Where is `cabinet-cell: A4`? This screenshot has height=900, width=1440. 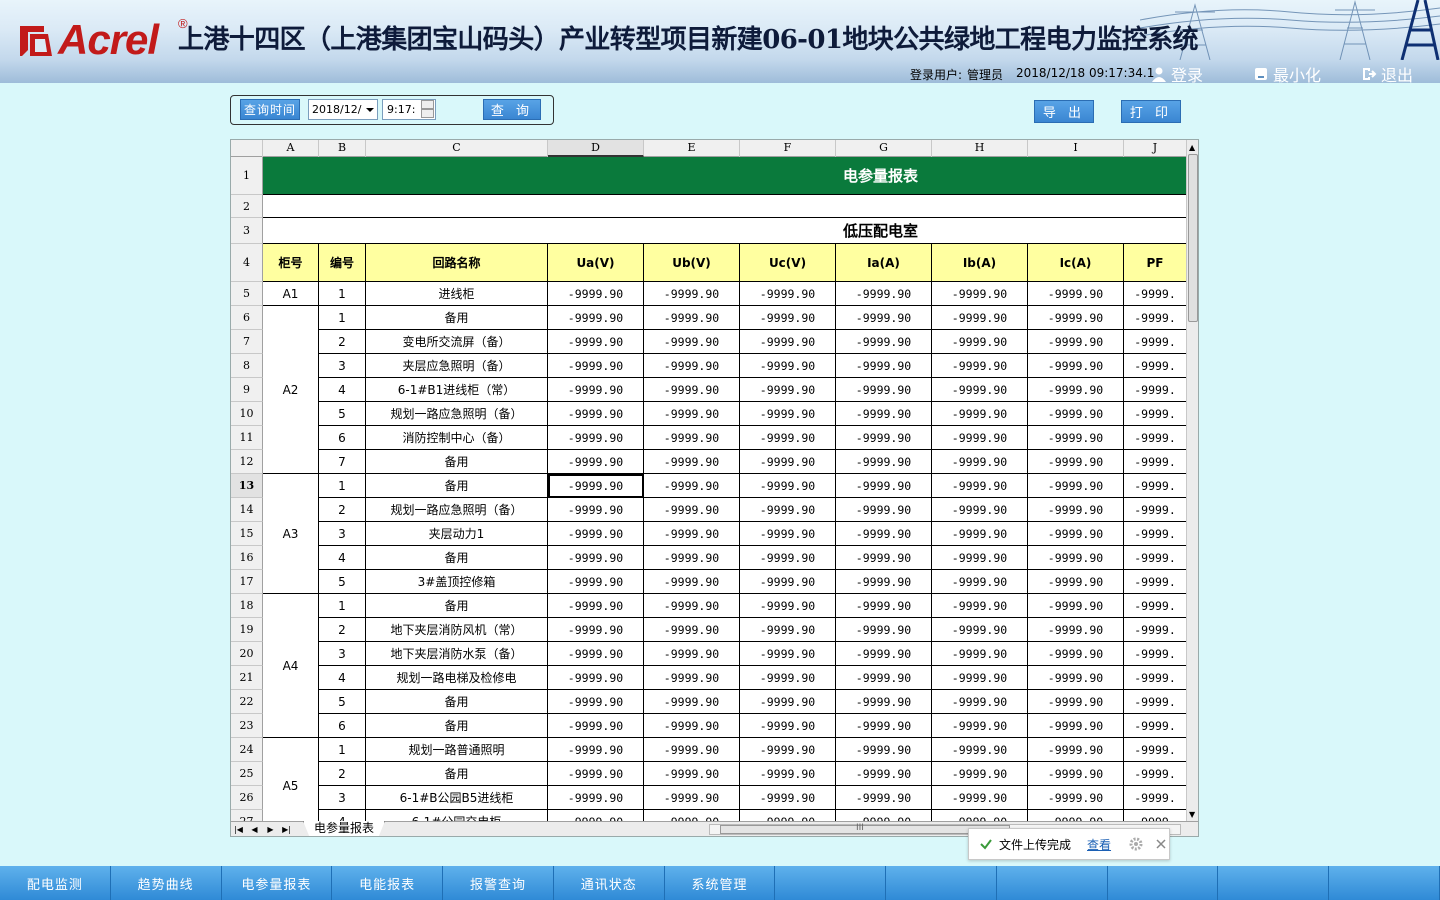 cabinet-cell: A4 is located at coordinates (291, 666).